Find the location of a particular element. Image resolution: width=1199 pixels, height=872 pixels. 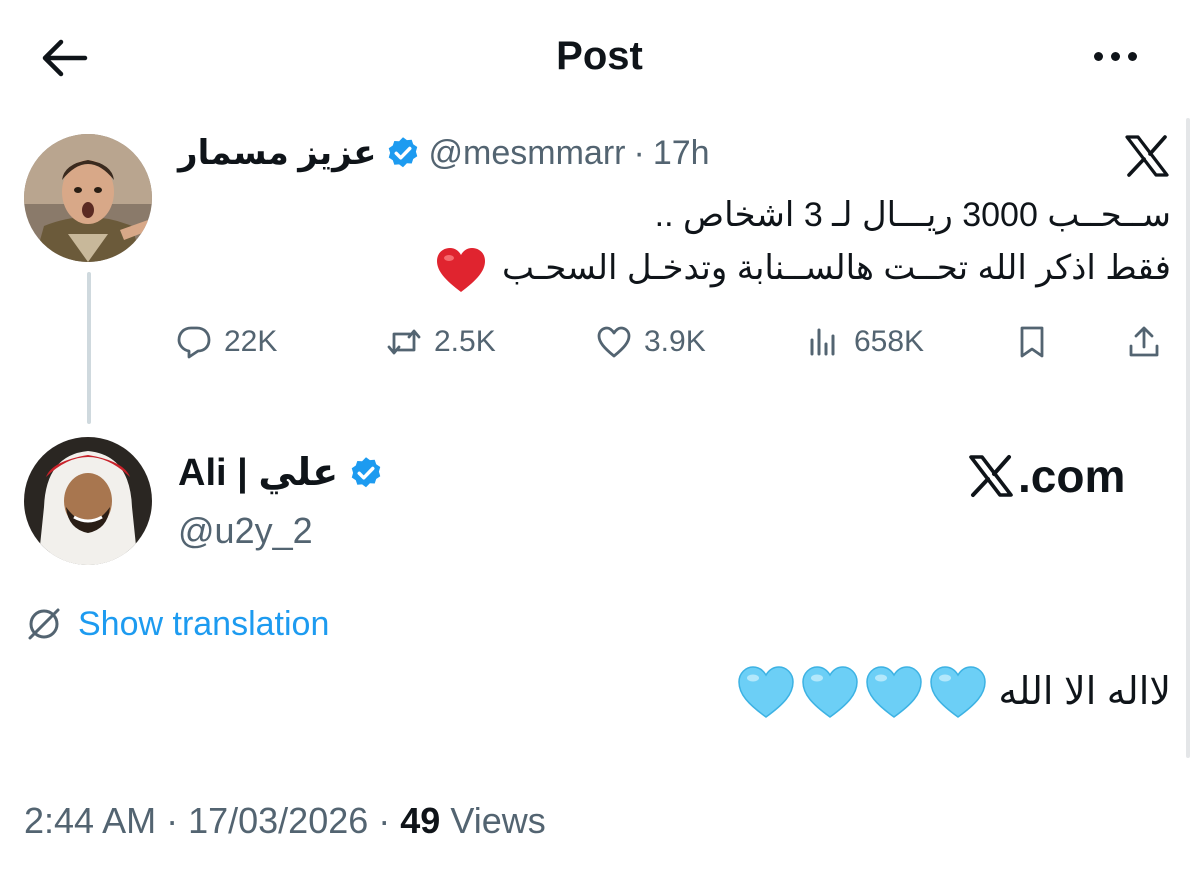

views-label: Views is located at coordinates (498, 820).